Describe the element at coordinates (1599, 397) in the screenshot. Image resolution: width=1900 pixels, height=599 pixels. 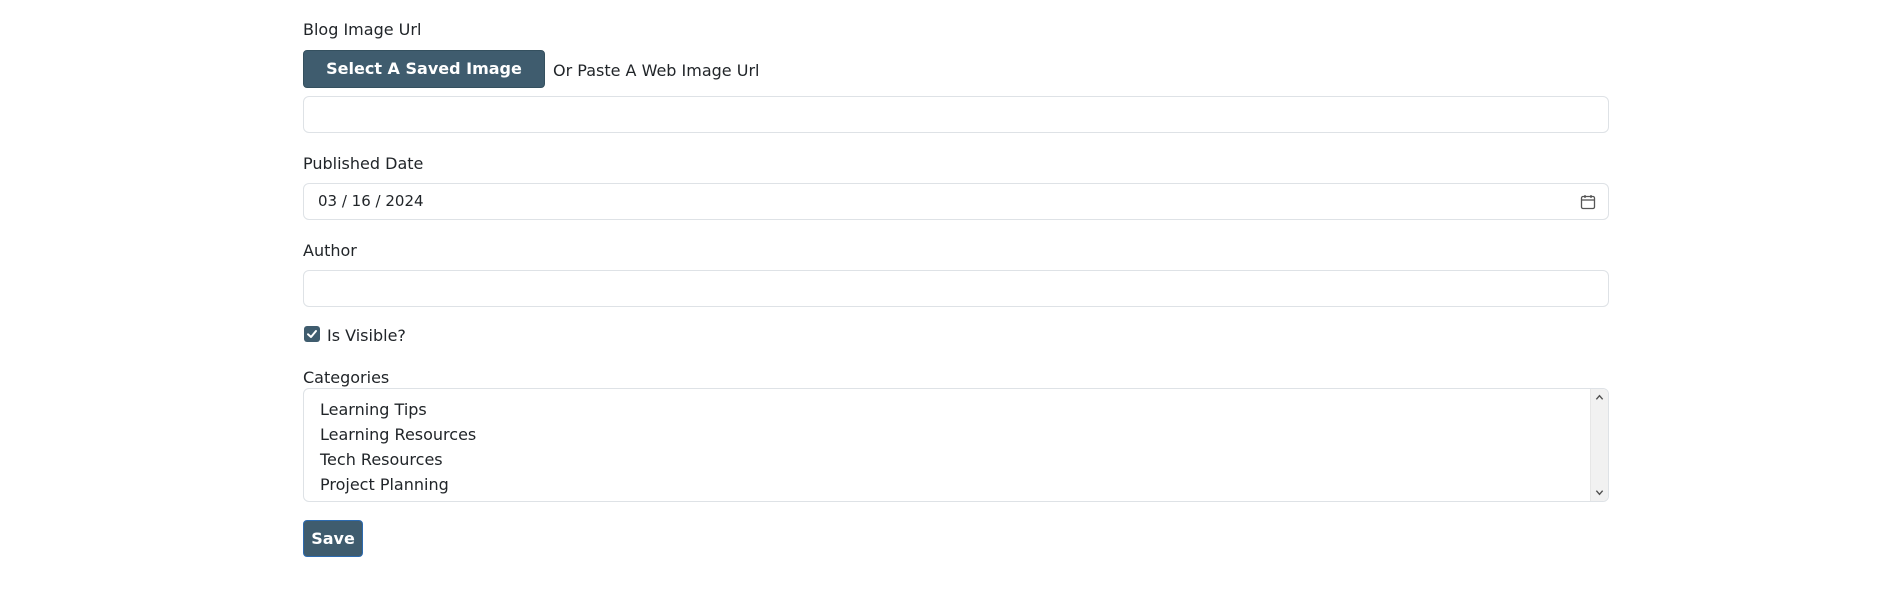
I see `scroll-up-icon` at that location.